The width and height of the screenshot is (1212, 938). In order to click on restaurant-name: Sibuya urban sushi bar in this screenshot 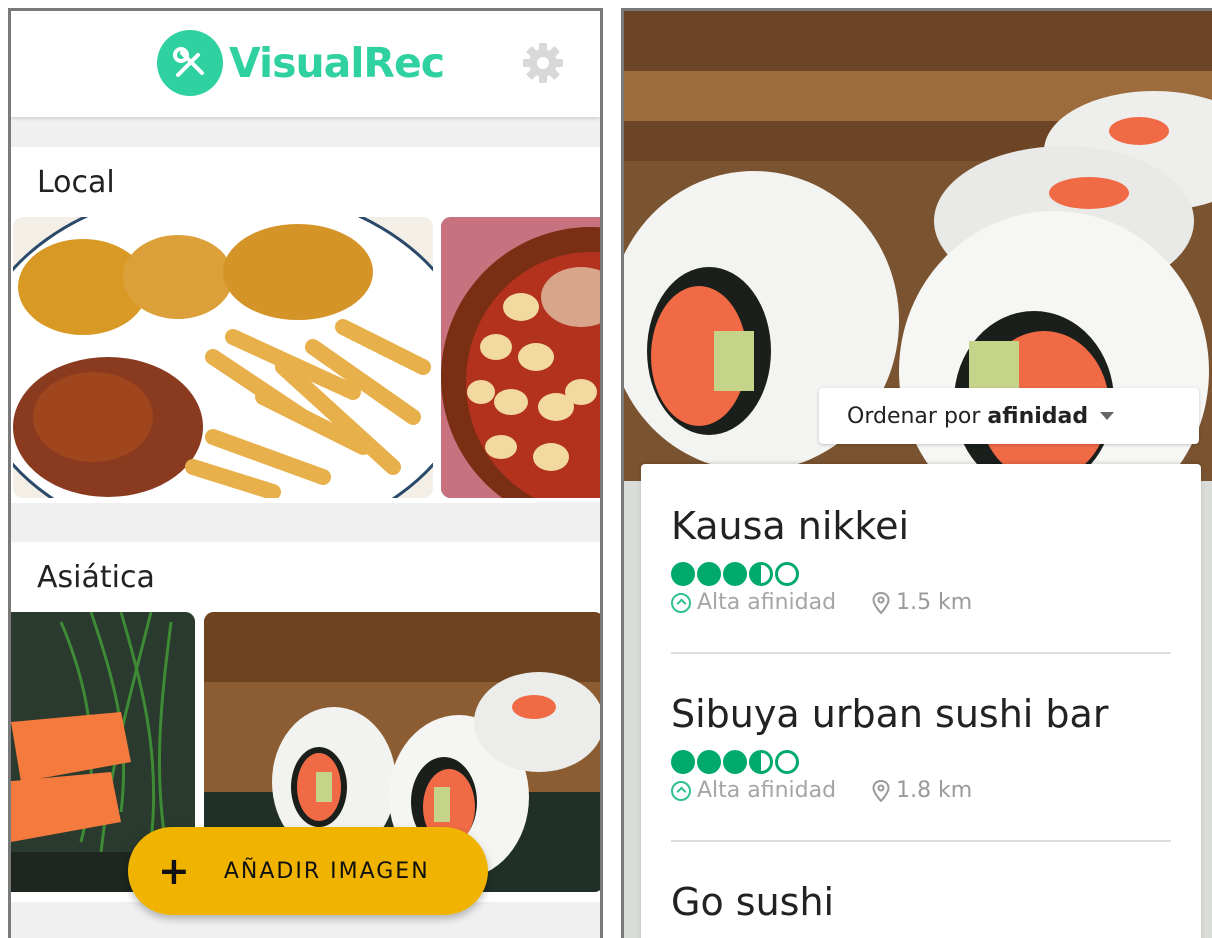, I will do `click(890, 714)`.